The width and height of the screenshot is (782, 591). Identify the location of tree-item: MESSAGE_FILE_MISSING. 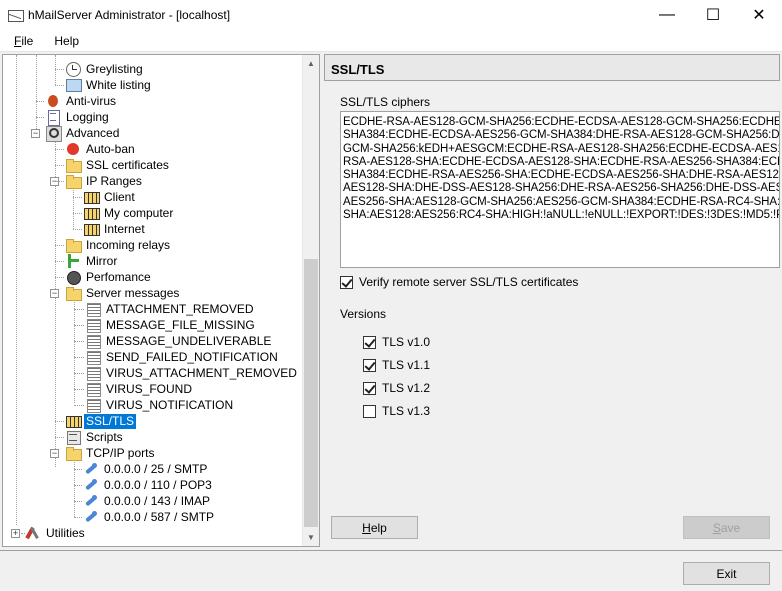
(171, 325).